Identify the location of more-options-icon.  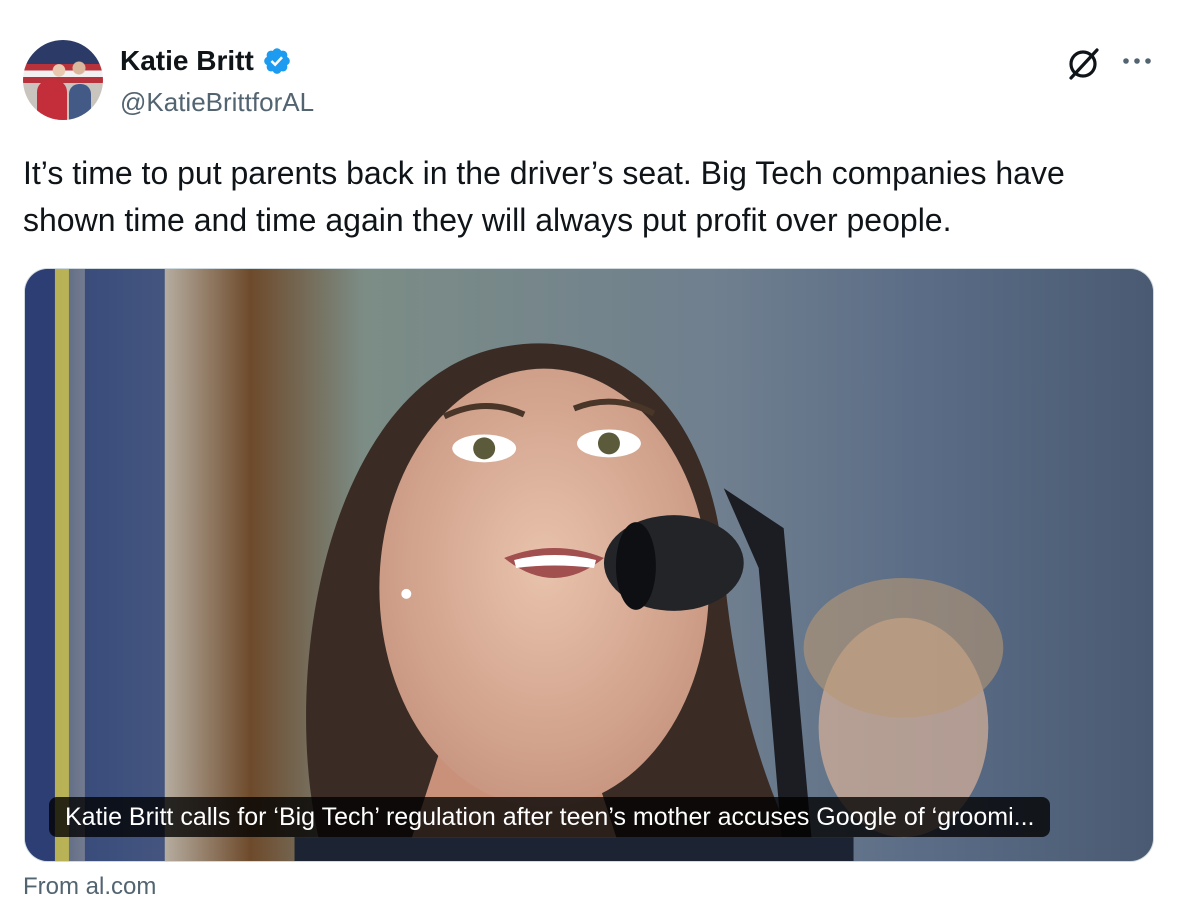
(1137, 61).